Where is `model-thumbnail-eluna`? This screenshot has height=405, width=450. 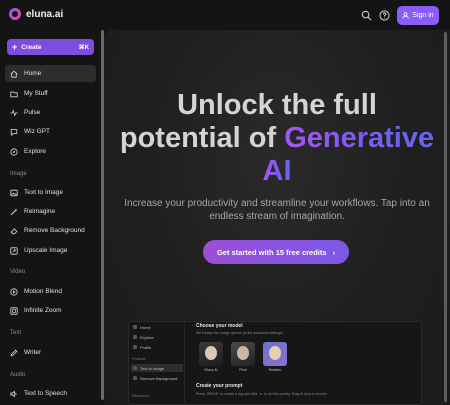 model-thumbnail-eluna is located at coordinates (211, 354).